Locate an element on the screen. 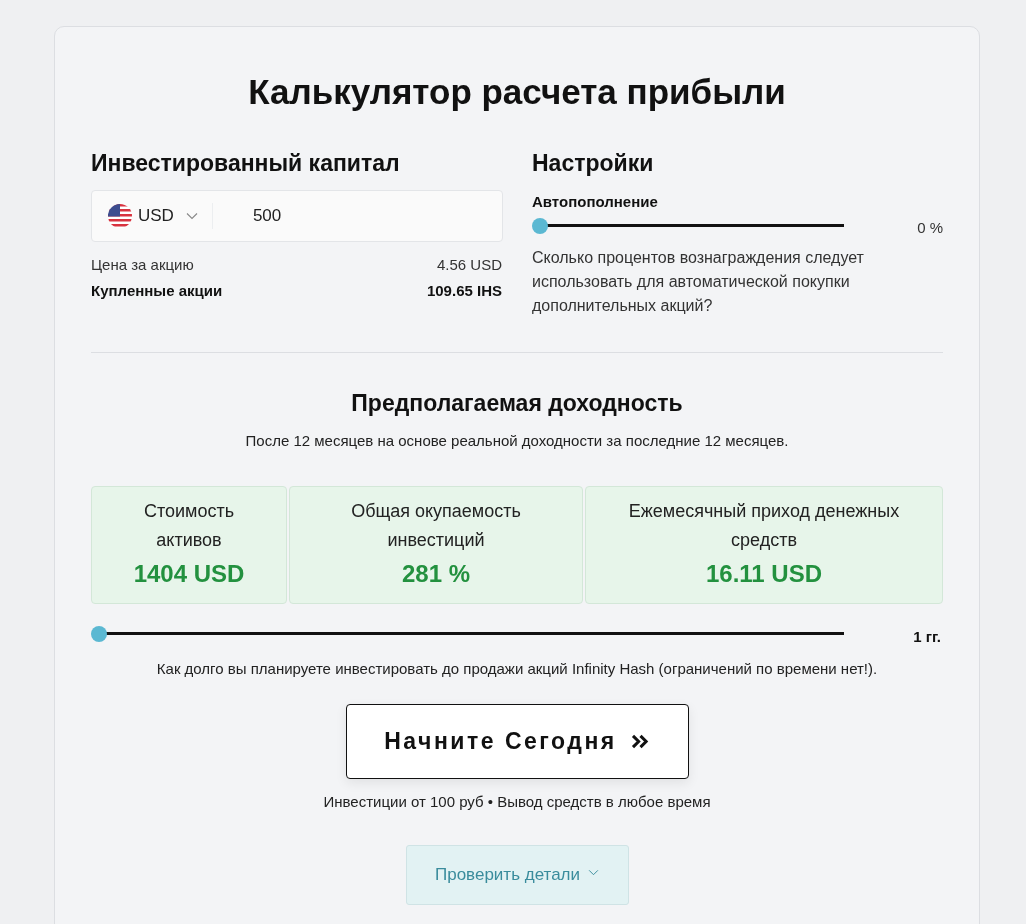 This screenshot has height=924, width=1026. period-slider is located at coordinates (467, 633).